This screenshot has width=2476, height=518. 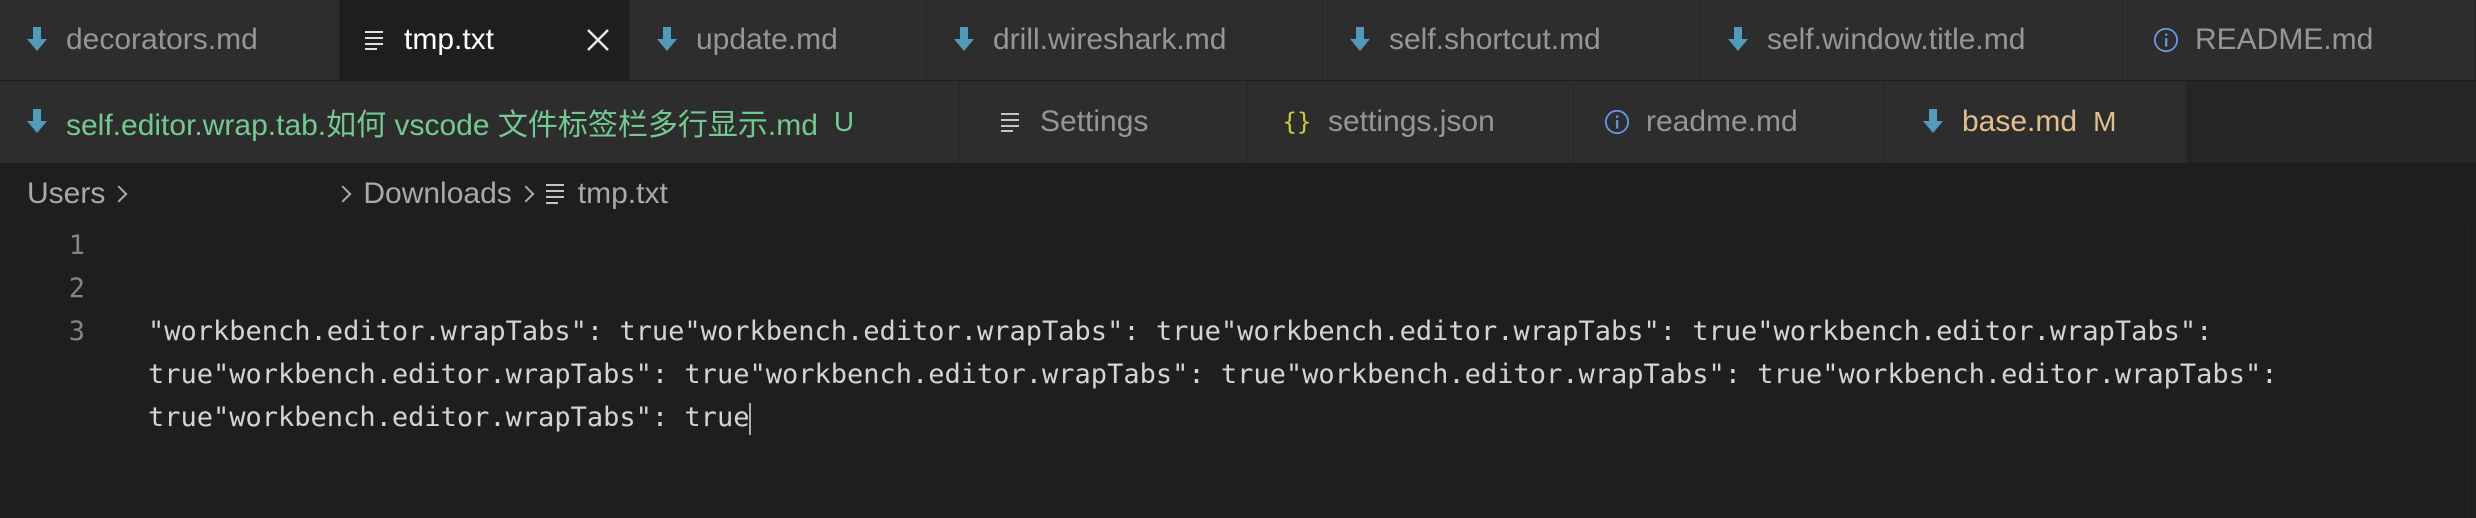 I want to click on code-line-3-segment: true"workbench.editor.wrapTabs", so click(x=1312, y=374).